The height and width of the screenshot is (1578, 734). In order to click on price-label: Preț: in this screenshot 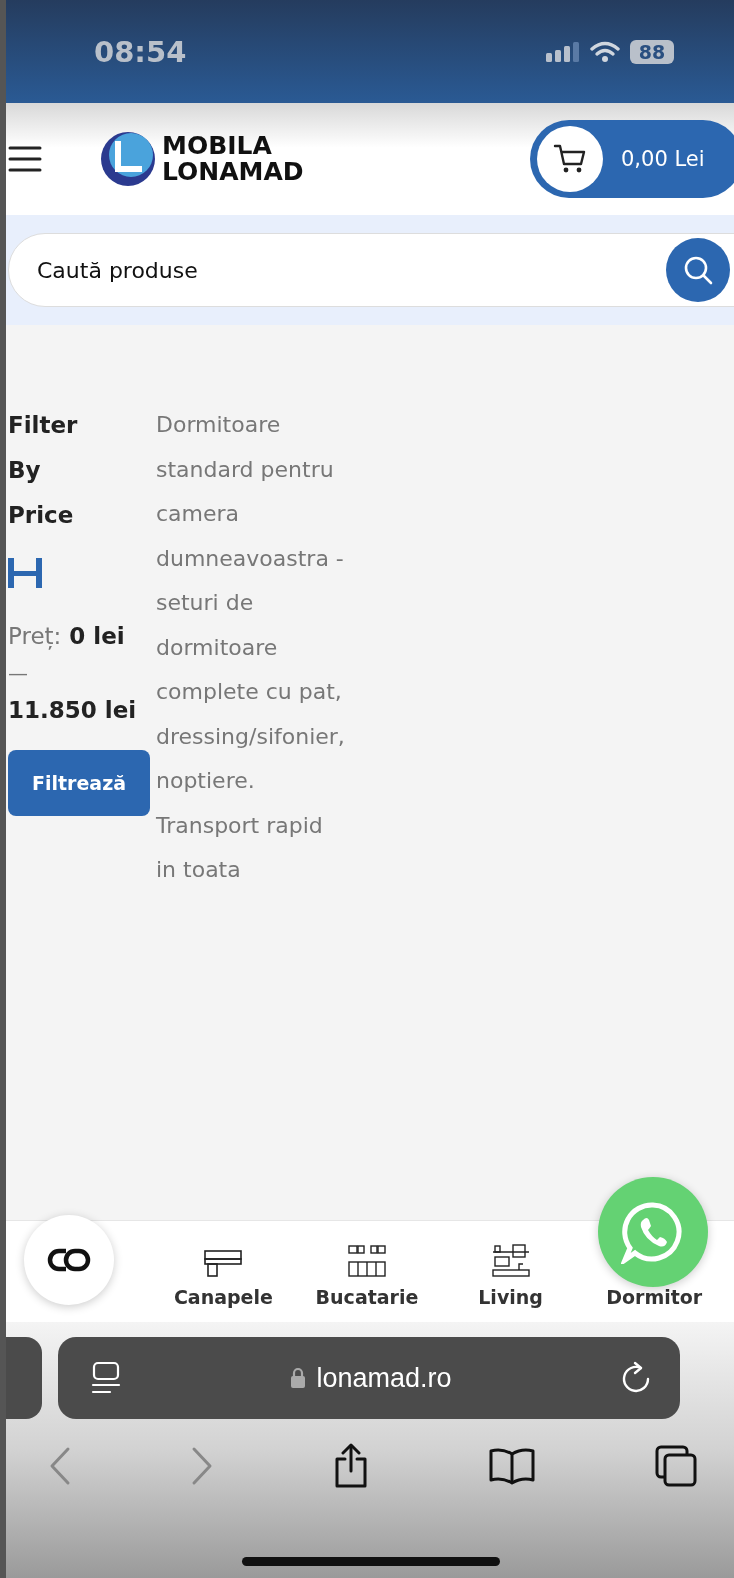, I will do `click(35, 637)`.